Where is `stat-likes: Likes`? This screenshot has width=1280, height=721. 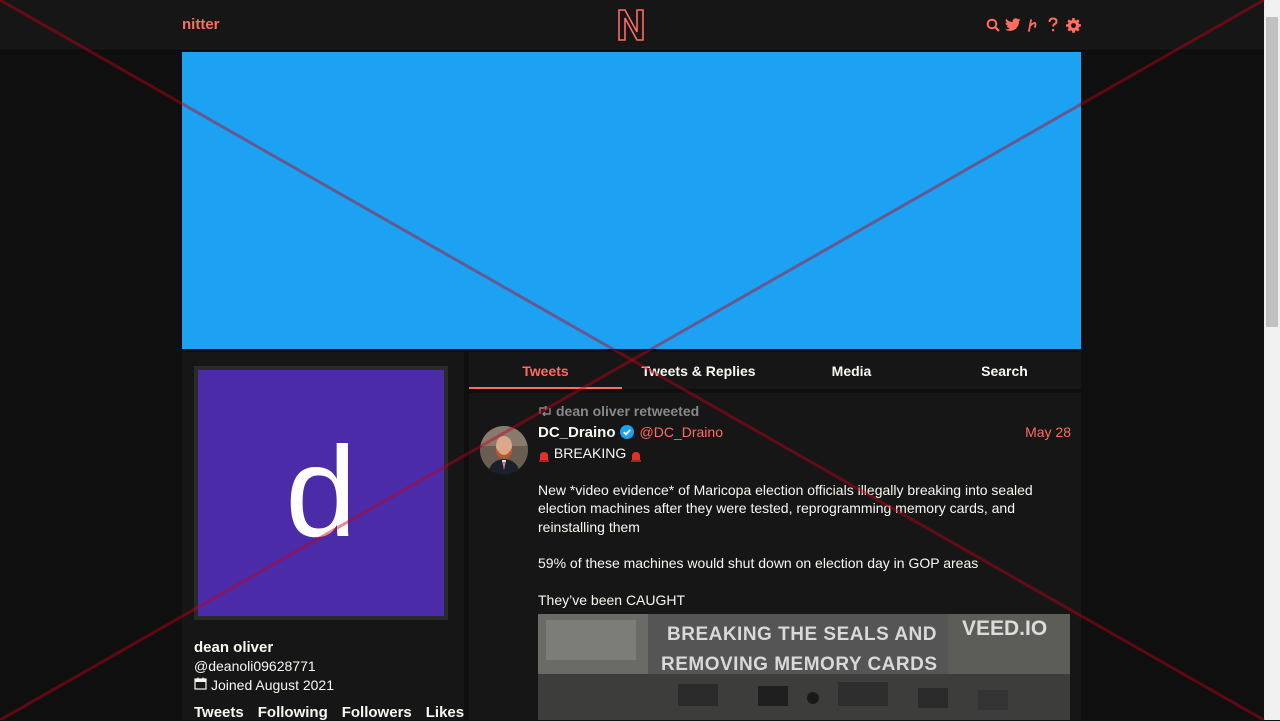 stat-likes: Likes is located at coordinates (445, 712).